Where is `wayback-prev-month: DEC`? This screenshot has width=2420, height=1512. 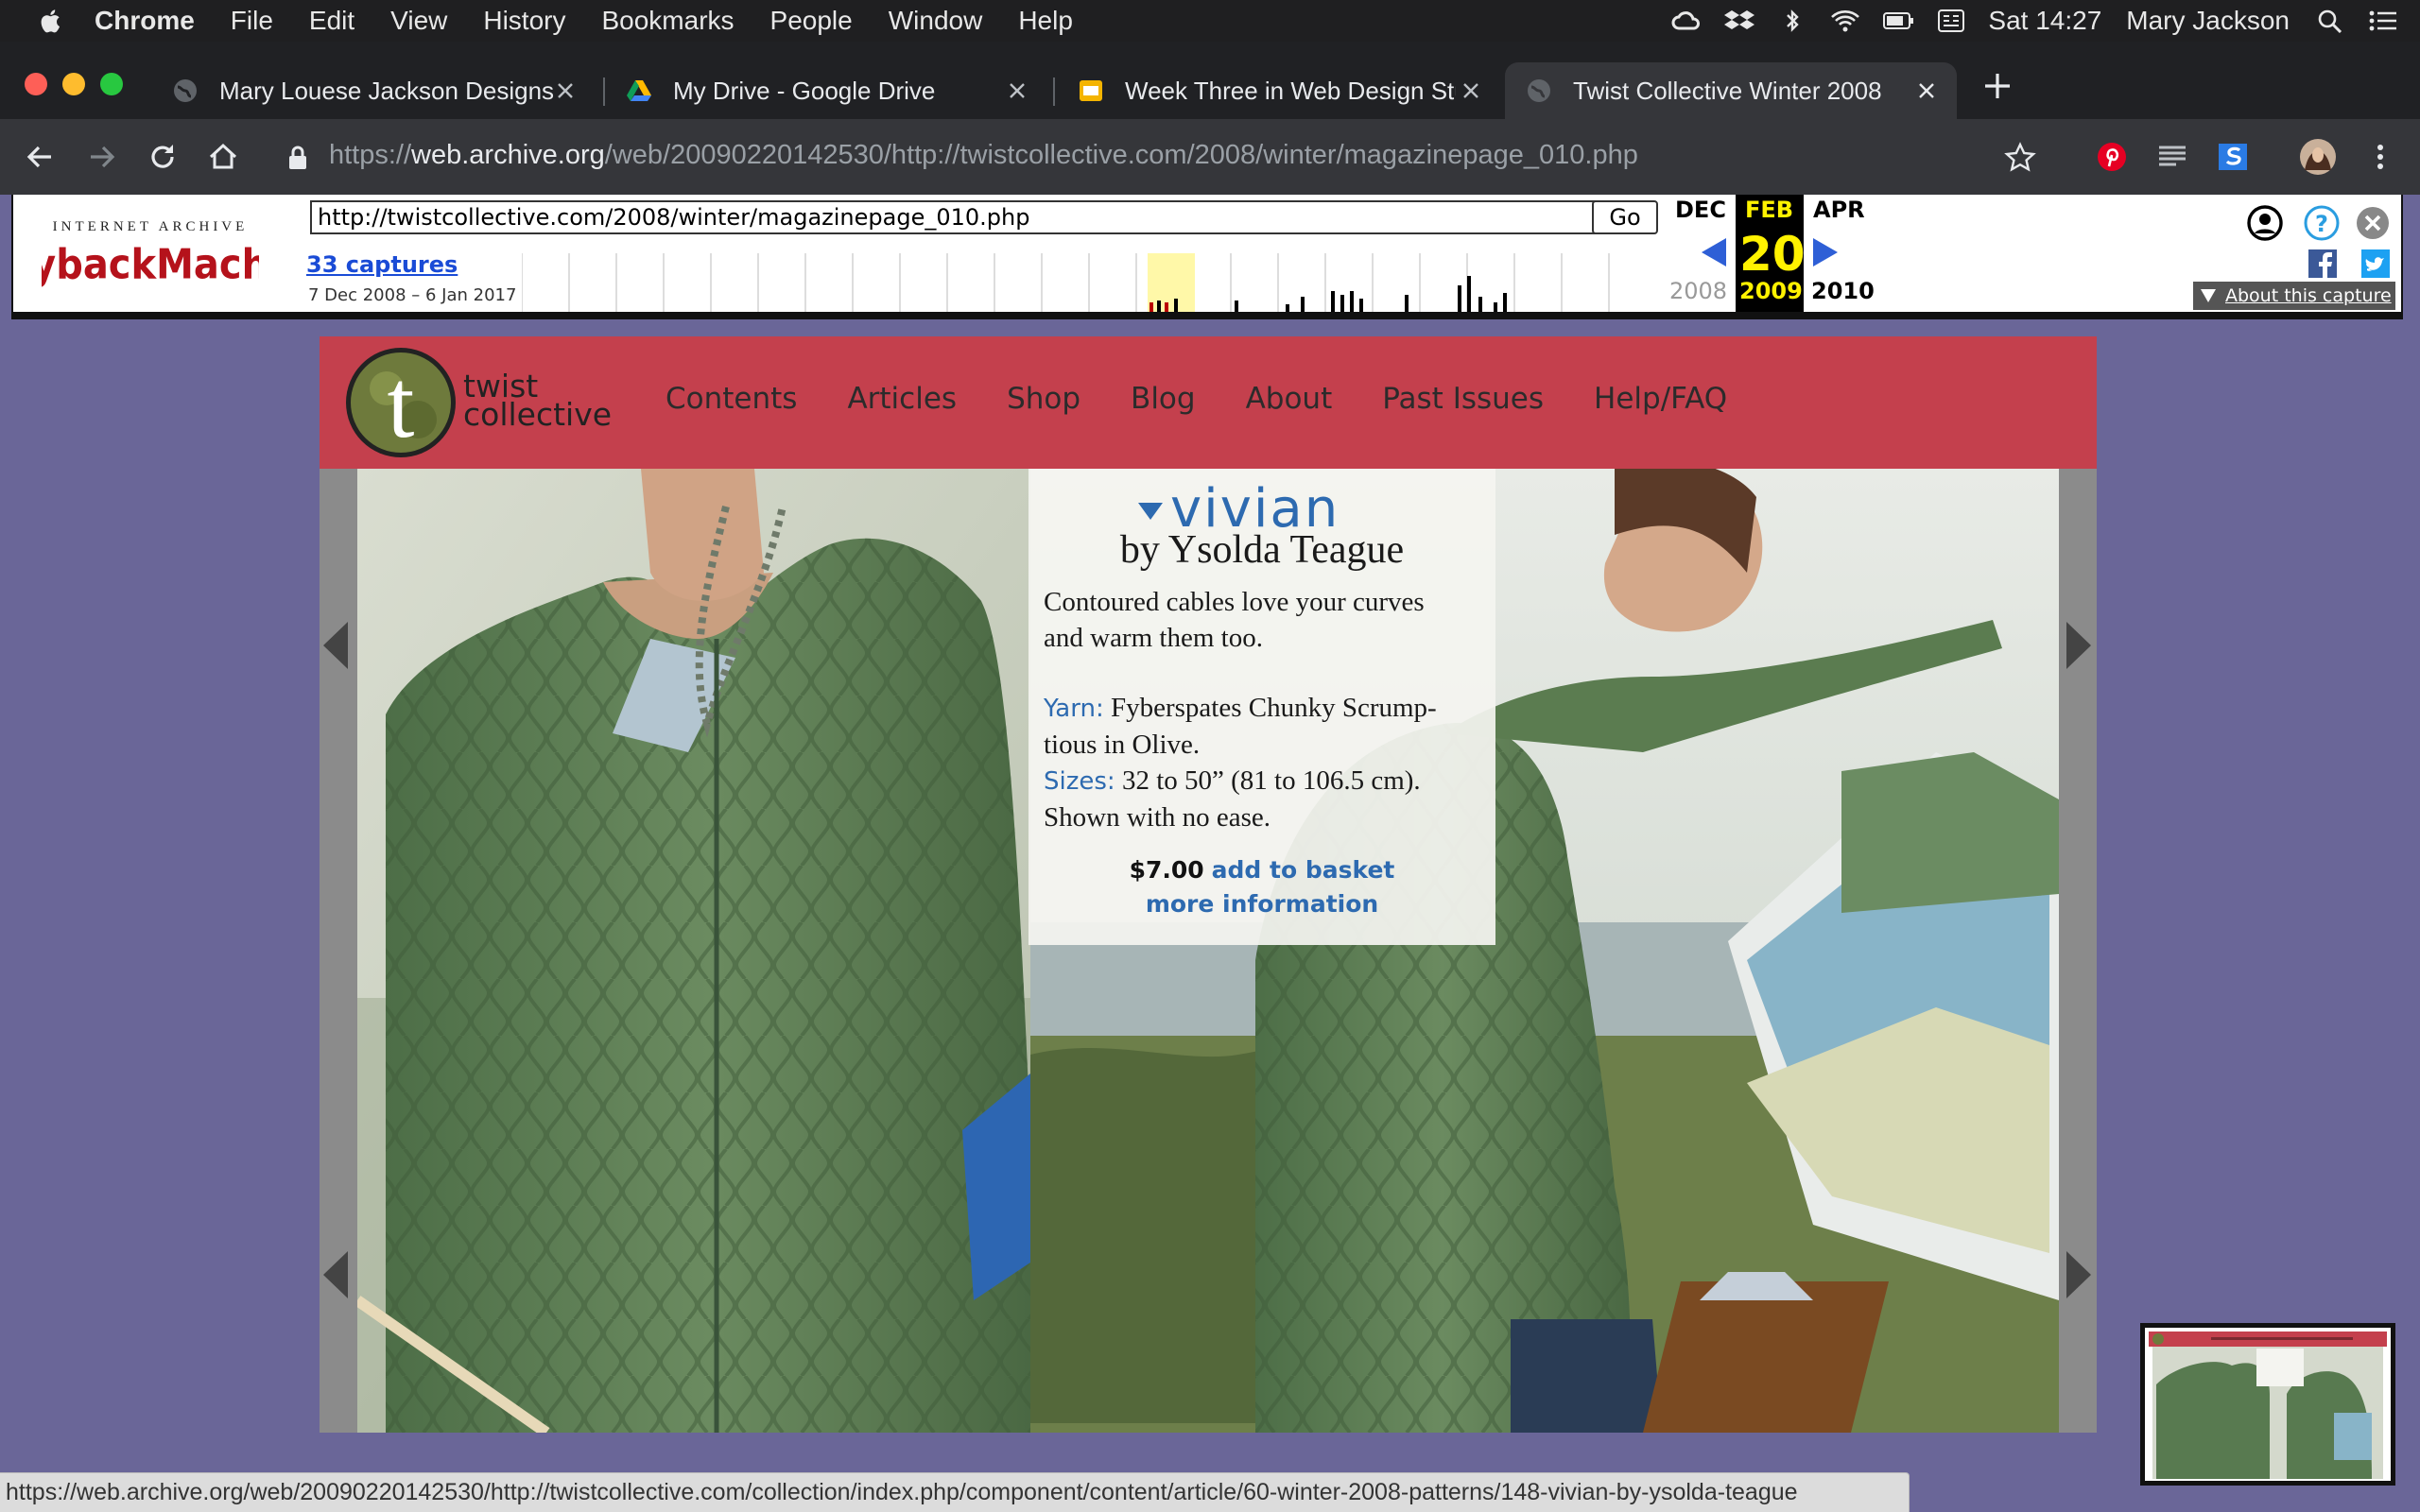 wayback-prev-month: DEC is located at coordinates (1701, 210).